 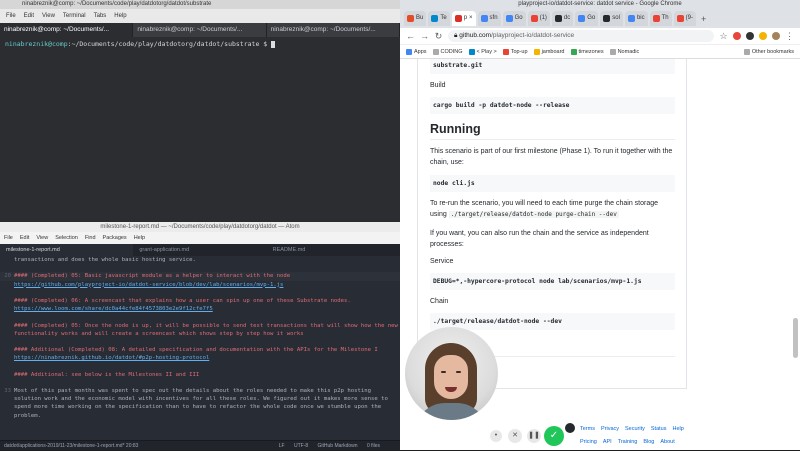 What do you see at coordinates (200, 416) in the screenshot?
I see `editor-line: problem.` at bounding box center [200, 416].